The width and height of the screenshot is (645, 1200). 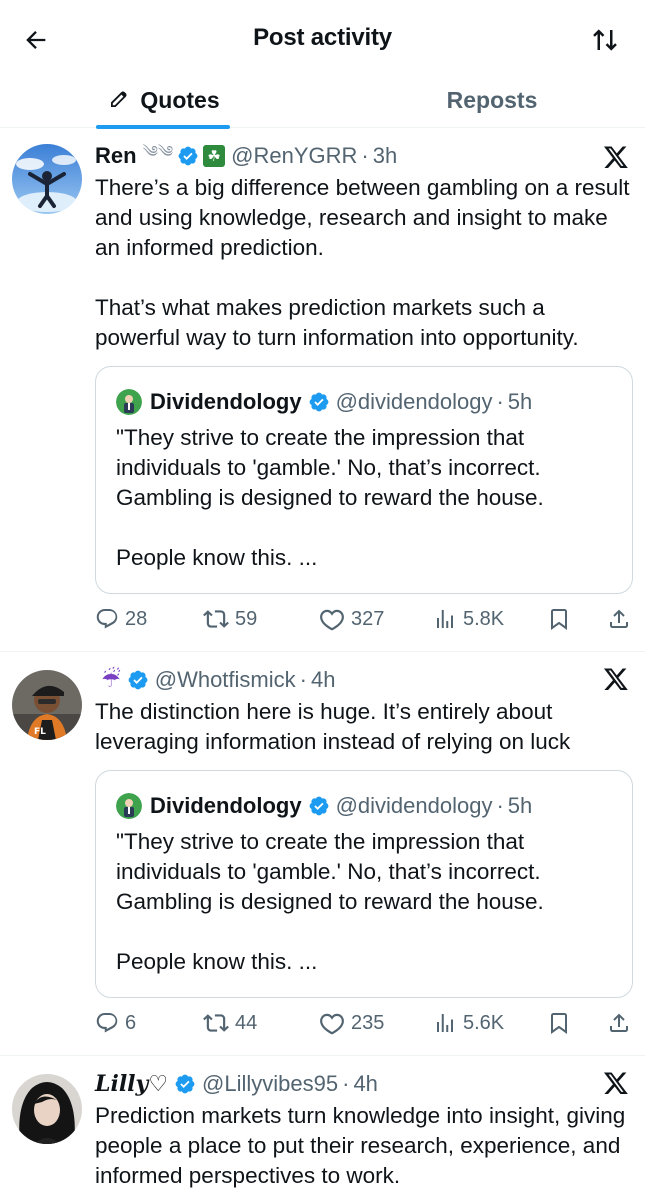 I want to click on post-header: Ren ༄༄ ☘ @RenYGRR · 3h, so click(x=360, y=156).